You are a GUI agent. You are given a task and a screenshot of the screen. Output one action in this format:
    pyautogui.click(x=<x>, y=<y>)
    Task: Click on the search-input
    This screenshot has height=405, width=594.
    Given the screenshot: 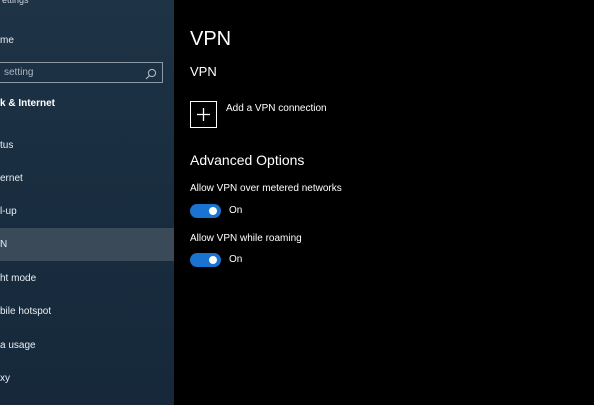 What is the action you would take?
    pyautogui.click(x=72, y=72)
    